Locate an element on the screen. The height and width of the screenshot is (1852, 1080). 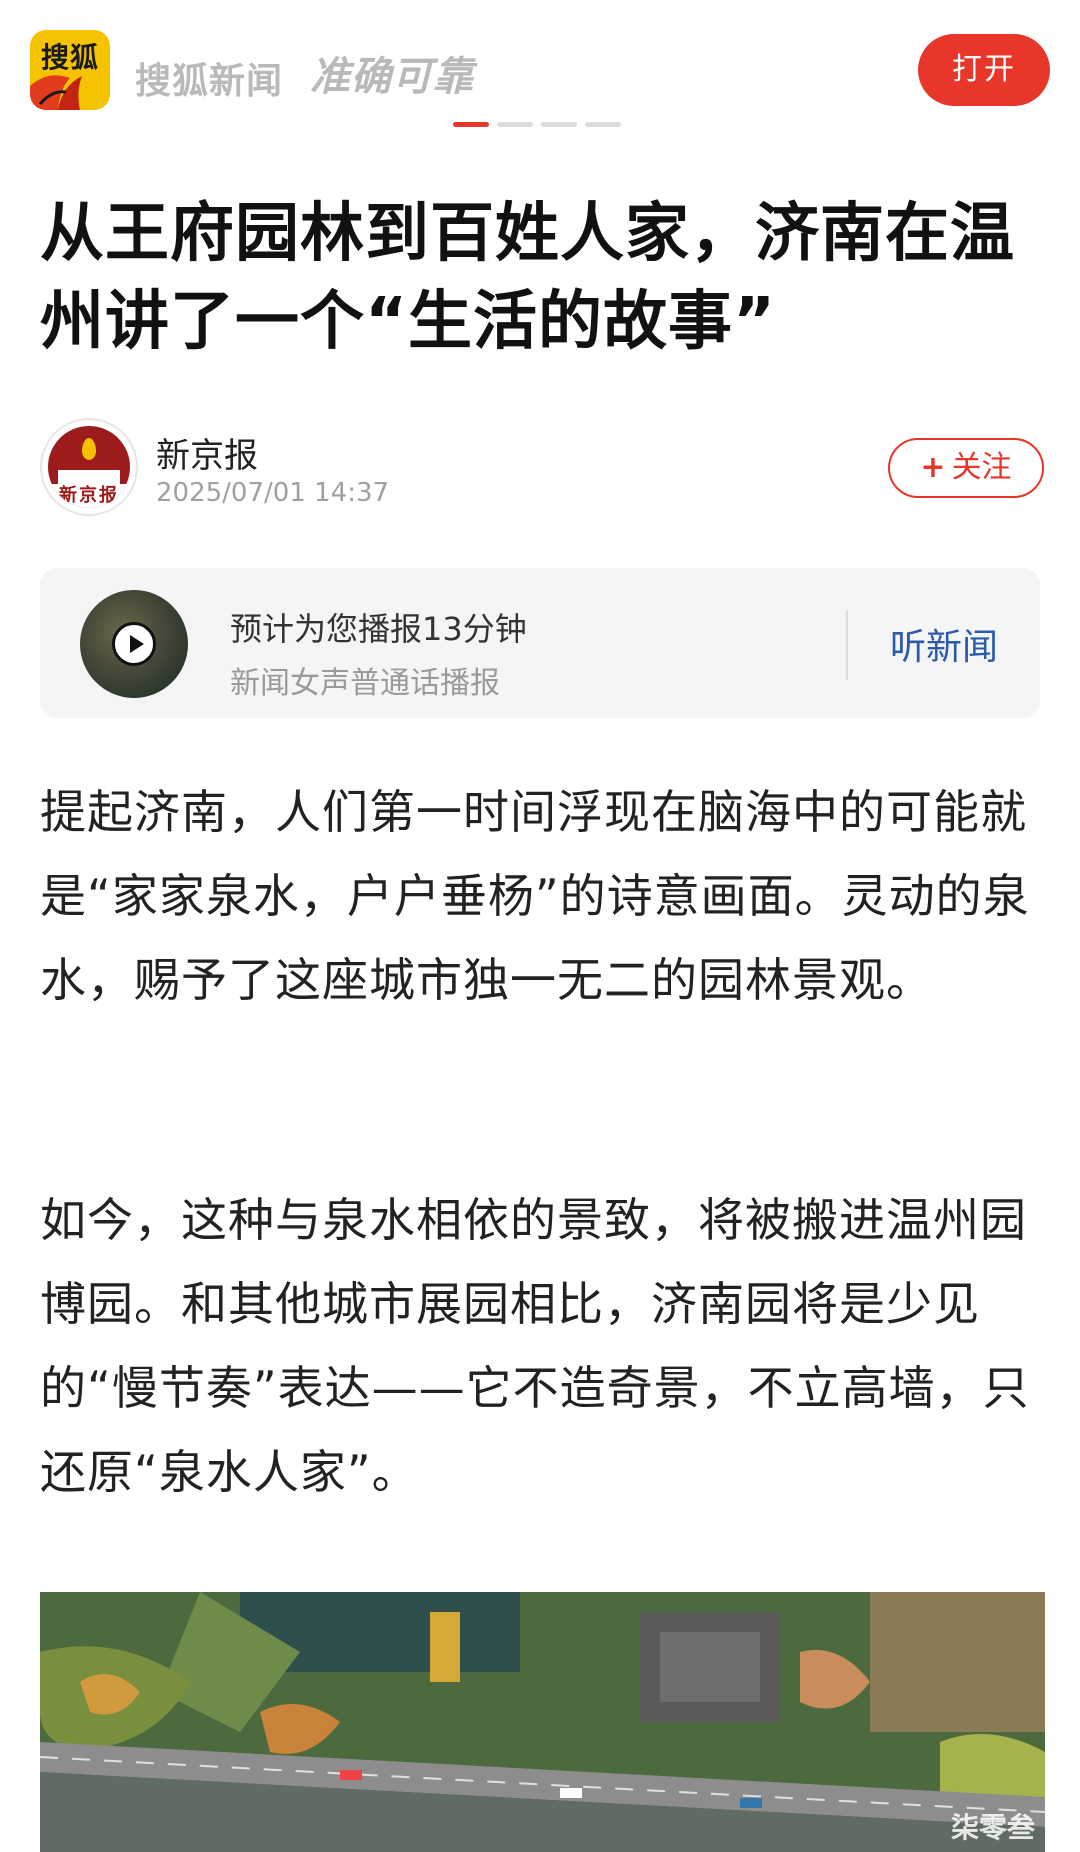
brand-name: 搜狐新闻 is located at coordinates (209, 81).